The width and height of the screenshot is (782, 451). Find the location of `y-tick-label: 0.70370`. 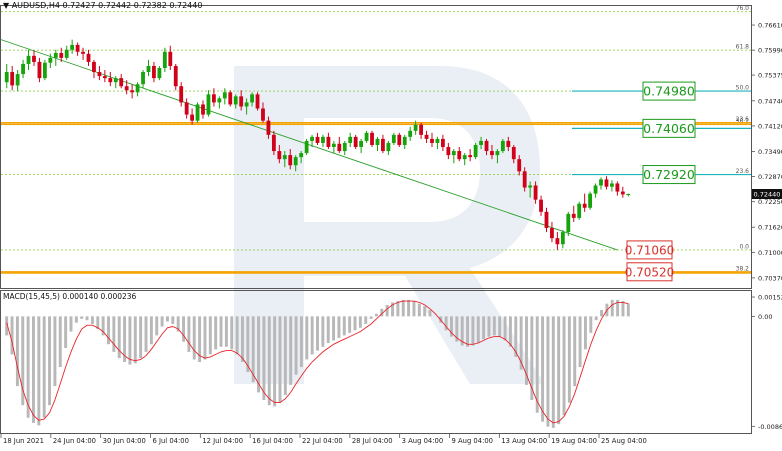

y-tick-label: 0.70370 is located at coordinates (770, 278).